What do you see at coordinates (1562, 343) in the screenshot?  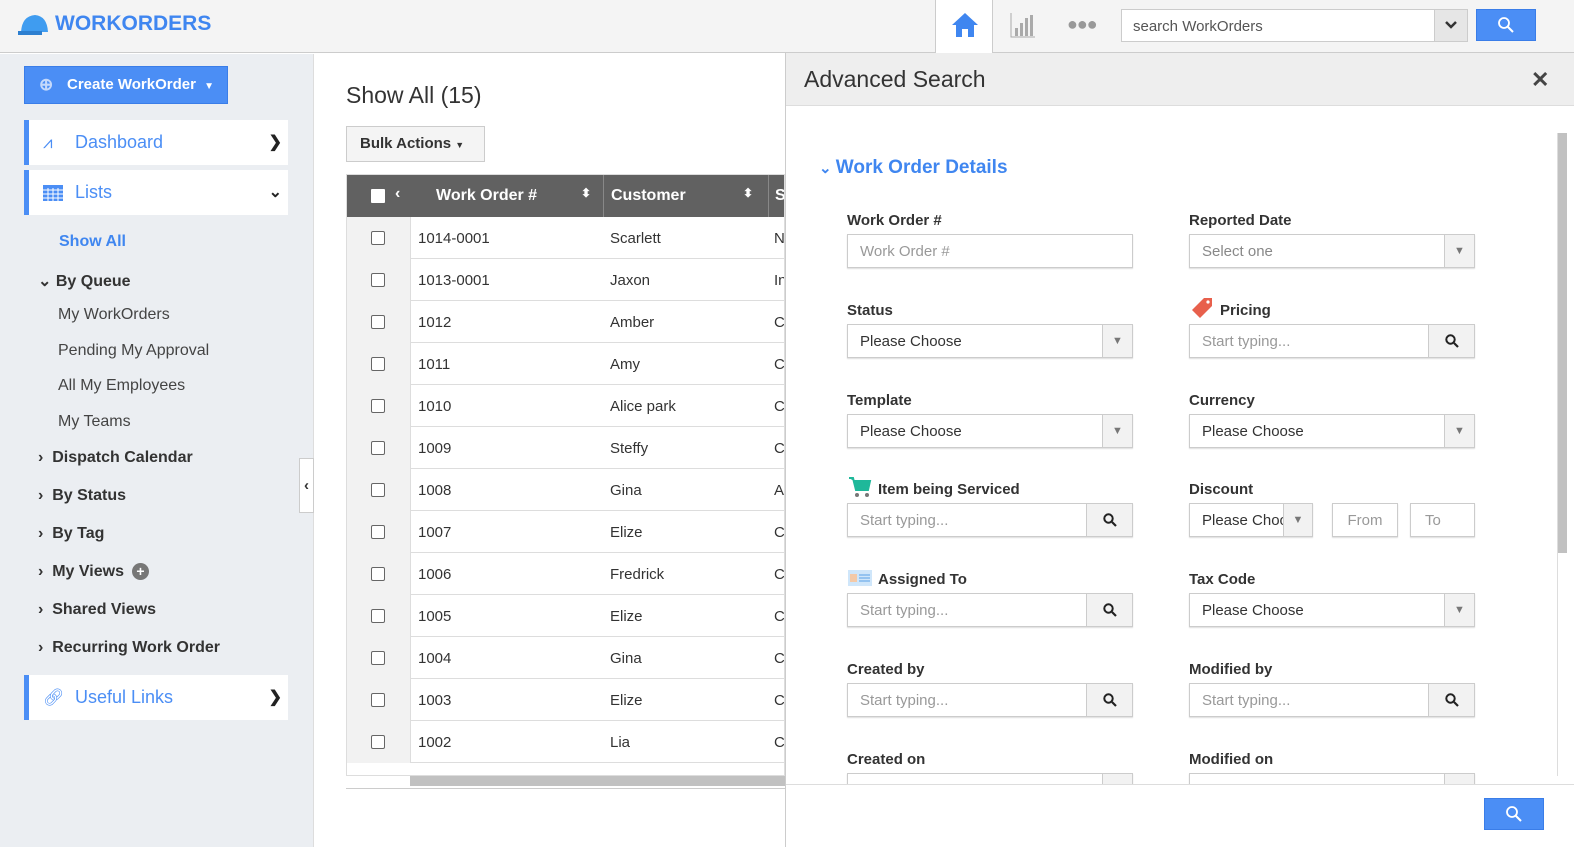 I see `vertical-scrollbar` at bounding box center [1562, 343].